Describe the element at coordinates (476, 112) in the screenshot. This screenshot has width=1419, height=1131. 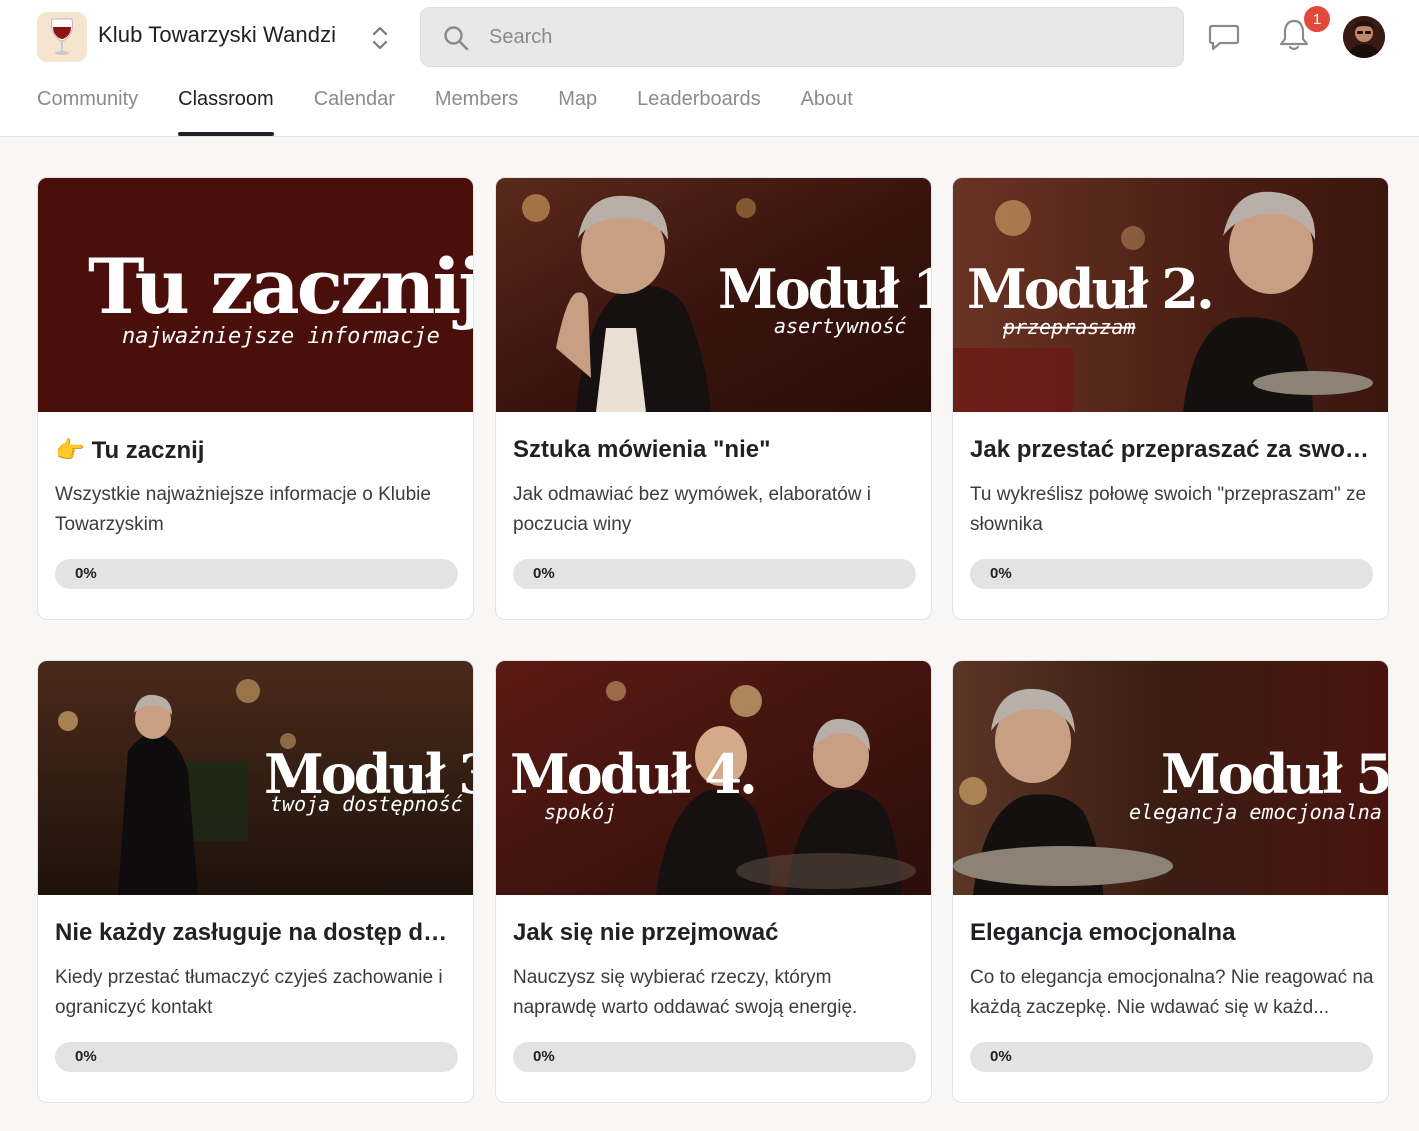
I see `tab-members: Members` at that location.